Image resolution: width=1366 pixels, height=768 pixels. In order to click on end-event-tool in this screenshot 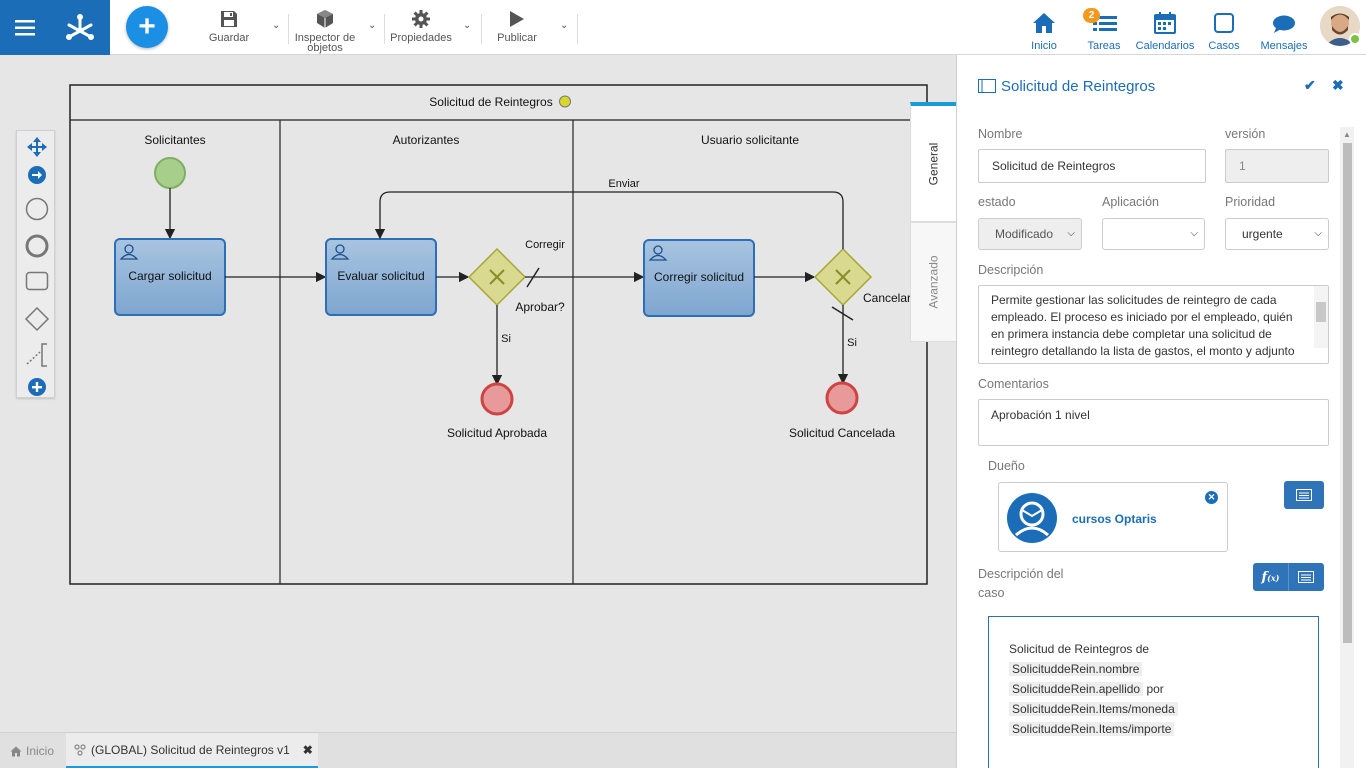, I will do `click(36, 246)`.